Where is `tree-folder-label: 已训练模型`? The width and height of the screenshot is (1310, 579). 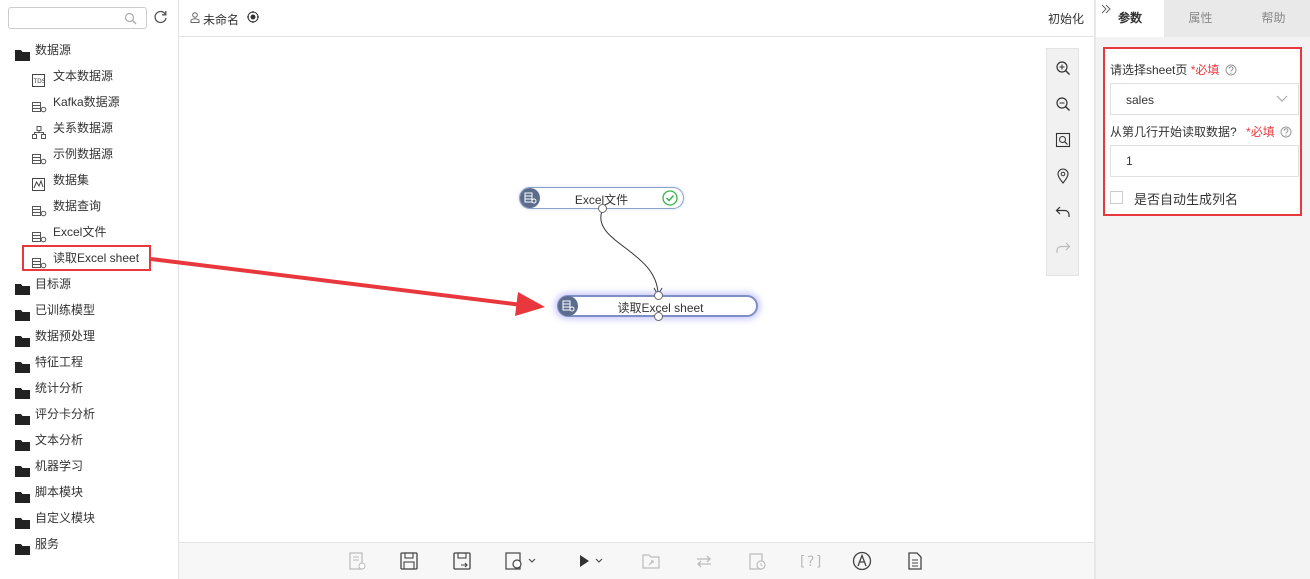 tree-folder-label: 已训练模型 is located at coordinates (65, 310).